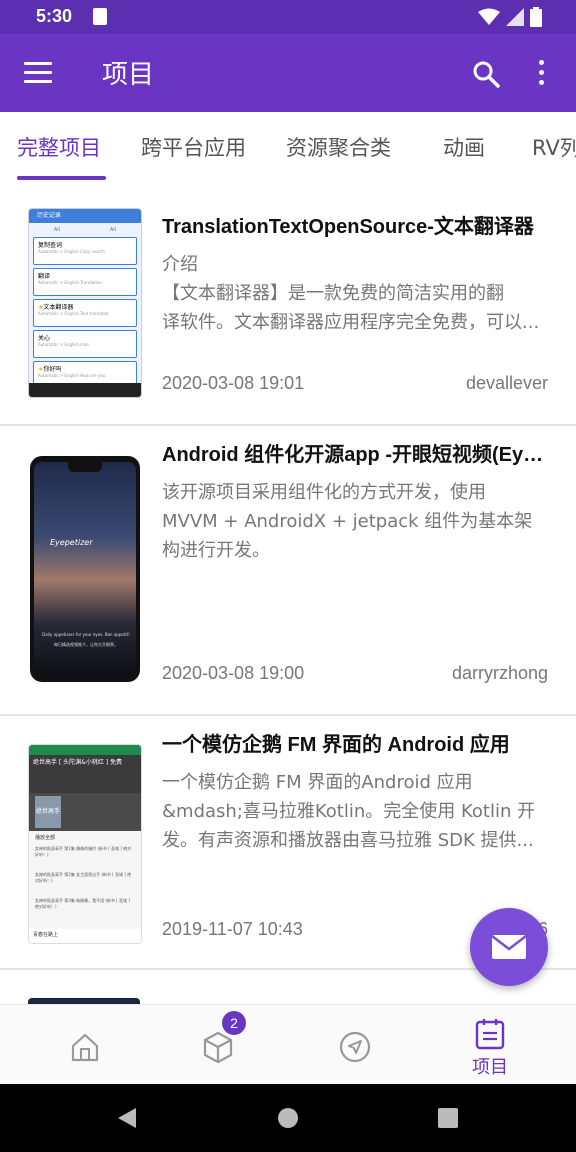 This screenshot has width=576, height=1152. I want to click on home-button-icon, so click(288, 1118).